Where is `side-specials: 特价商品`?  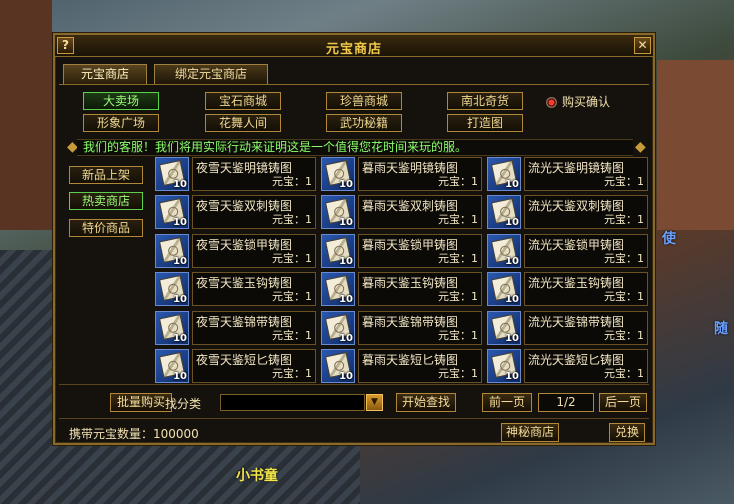
side-specials: 特价商品 is located at coordinates (106, 228).